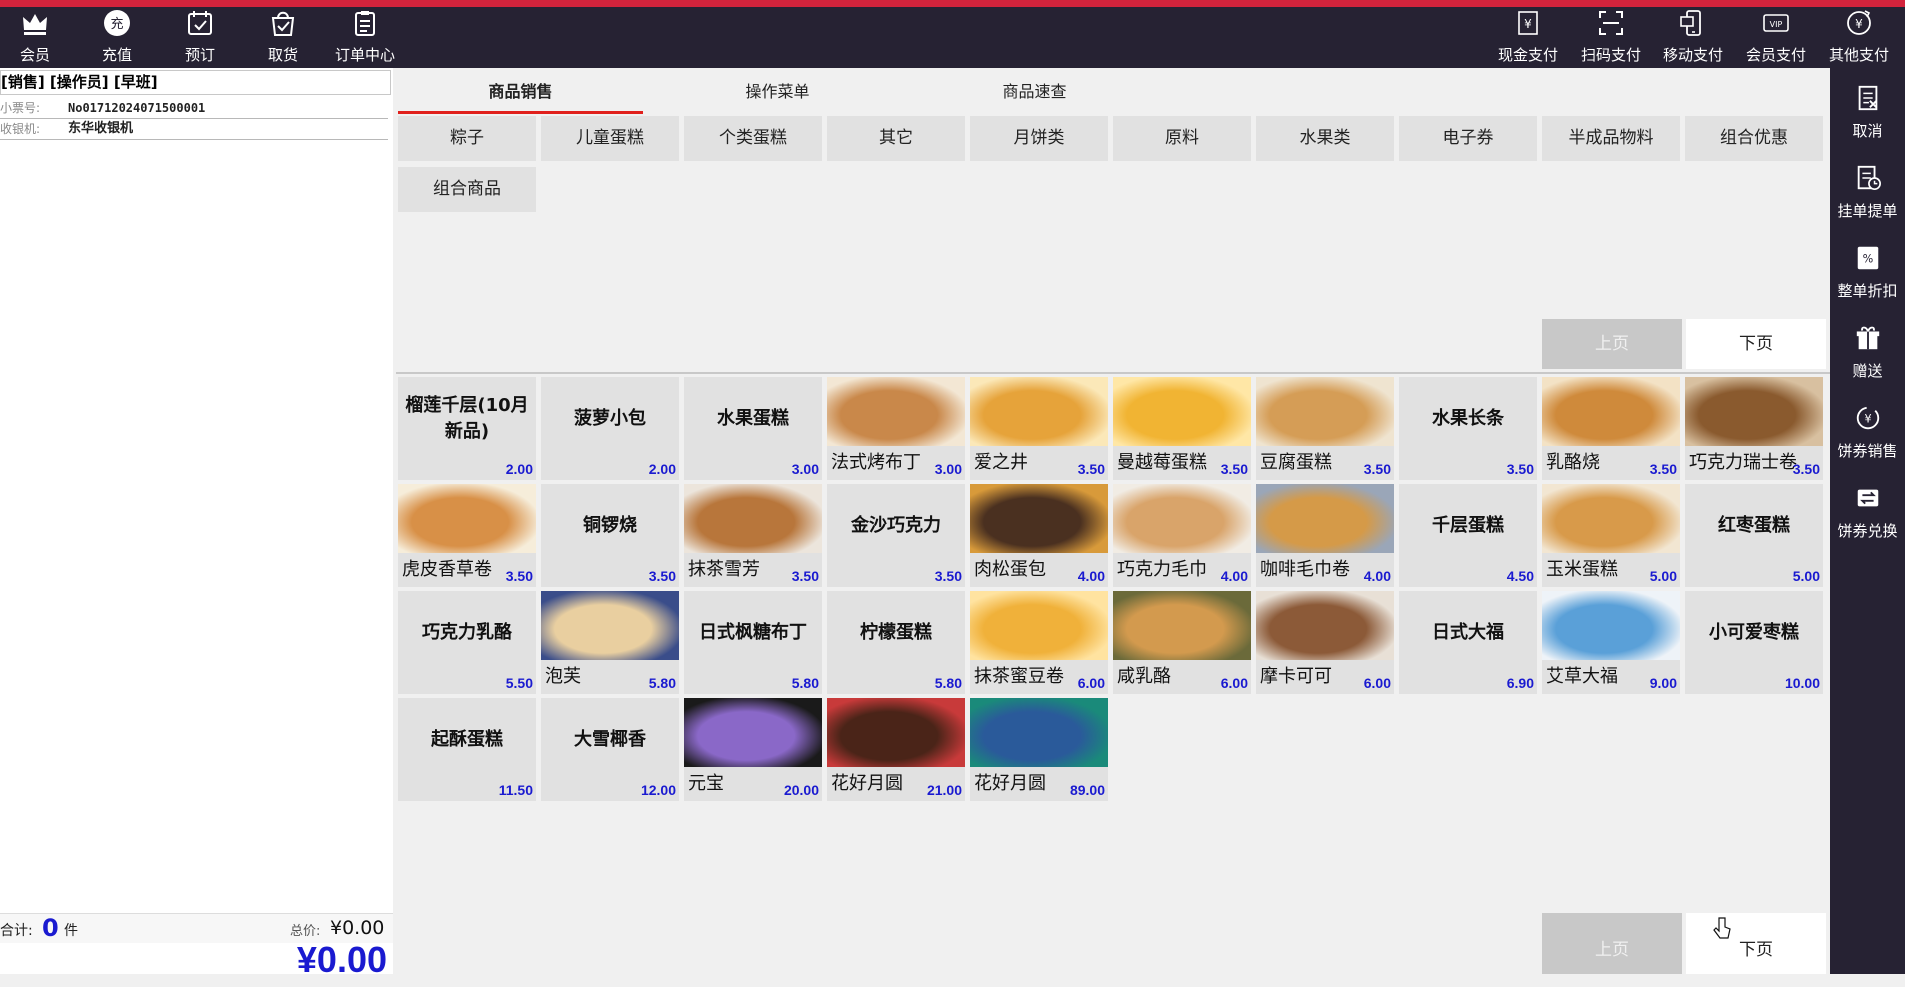 Image resolution: width=1905 pixels, height=987 pixels. Describe the element at coordinates (1113, 373) in the screenshot. I see `section-divider` at that location.